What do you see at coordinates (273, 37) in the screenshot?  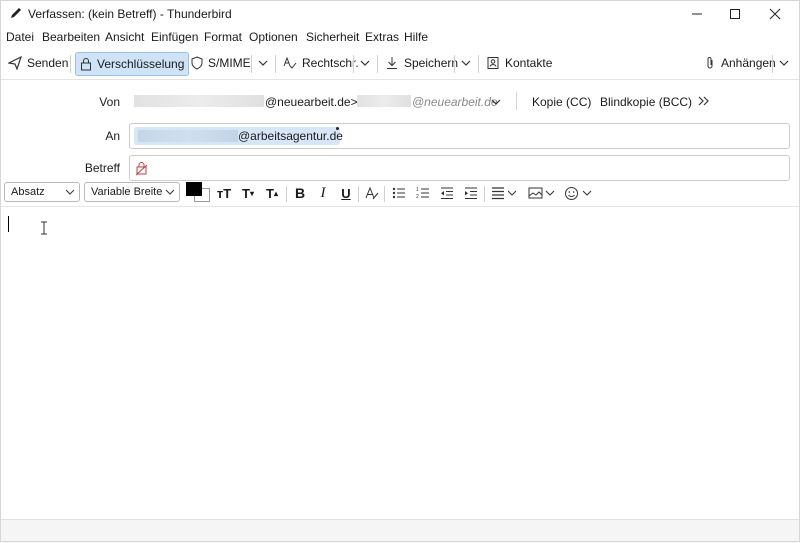 I see `menu-optionen: Optionen` at bounding box center [273, 37].